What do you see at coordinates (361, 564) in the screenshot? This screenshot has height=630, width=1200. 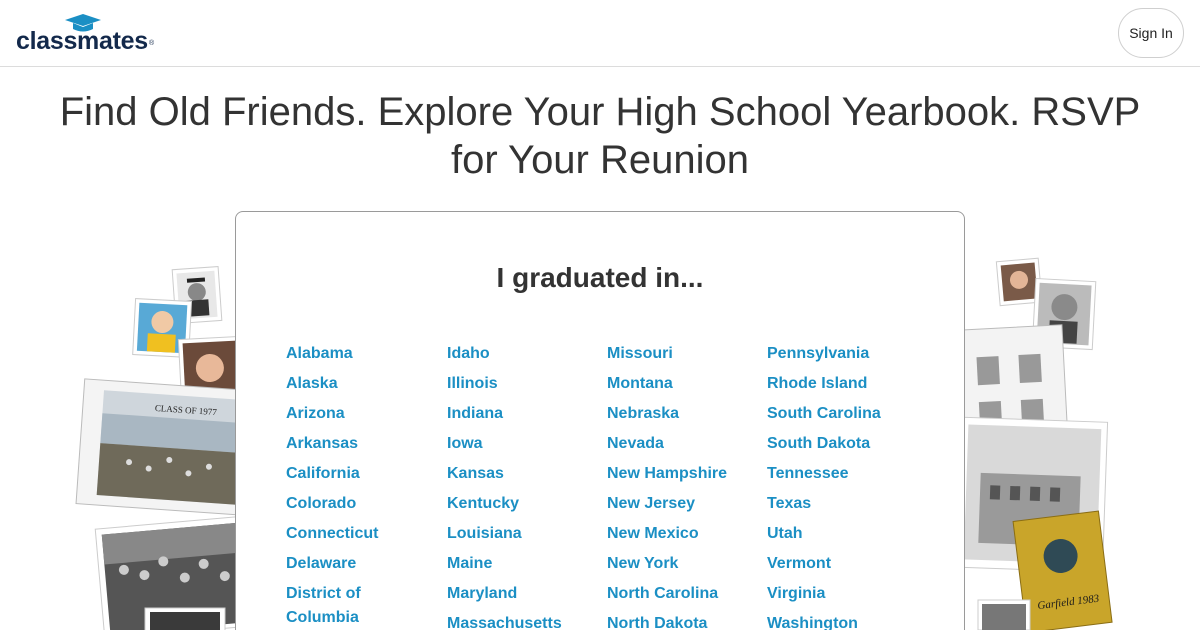 I see `state-link: Delaware` at bounding box center [361, 564].